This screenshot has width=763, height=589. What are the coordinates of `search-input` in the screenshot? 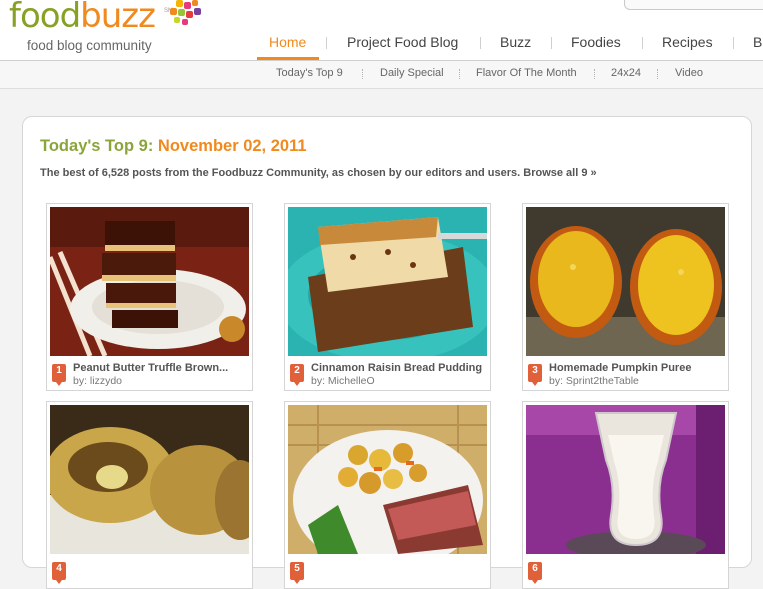 It's located at (693, 5).